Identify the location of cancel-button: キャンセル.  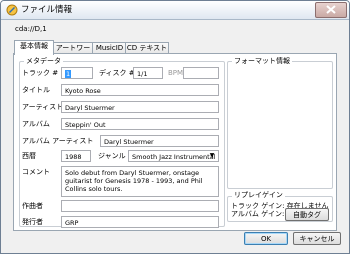
(317, 238).